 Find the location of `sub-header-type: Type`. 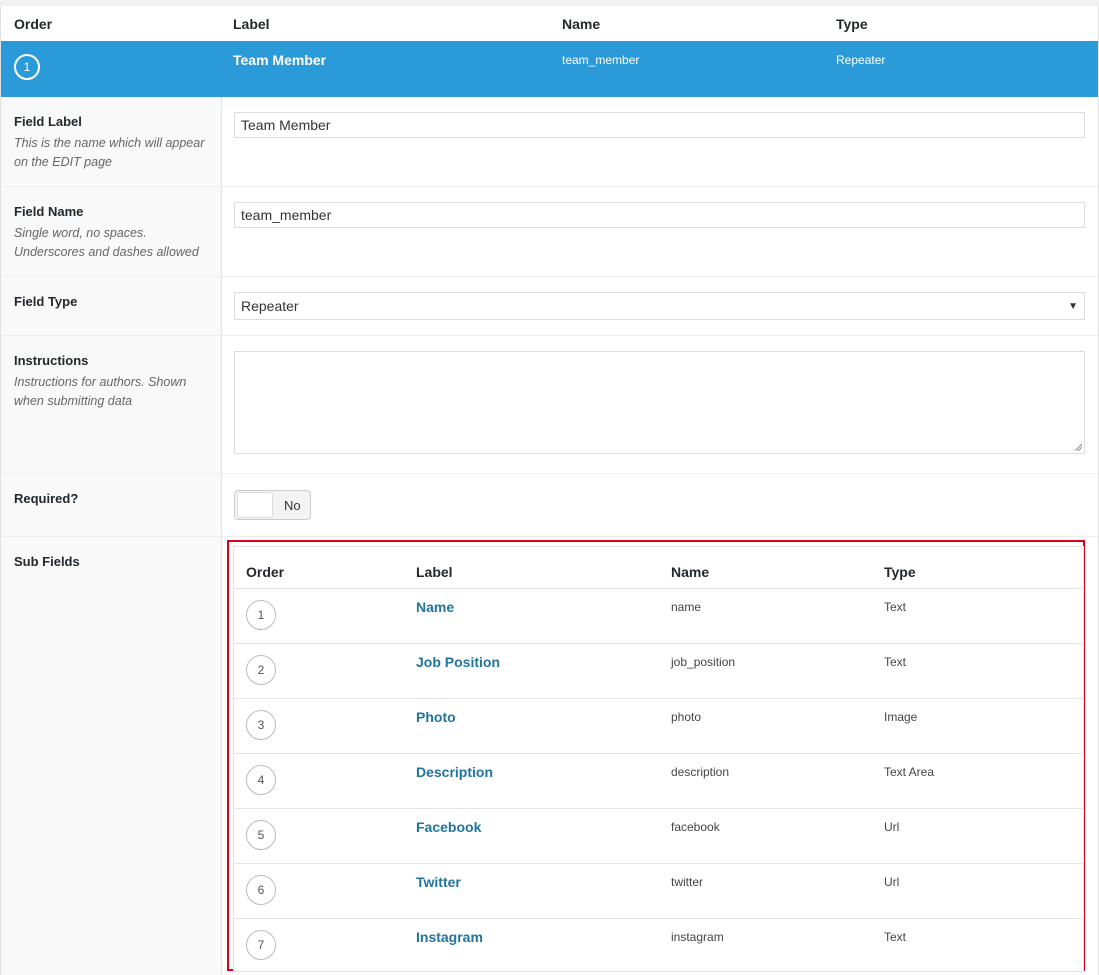

sub-header-type: Type is located at coordinates (900, 572).